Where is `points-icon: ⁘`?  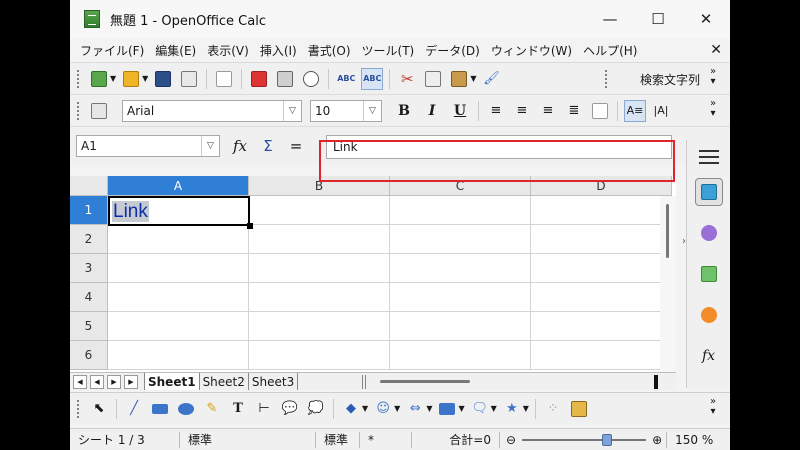 points-icon: ⁘ is located at coordinates (553, 409).